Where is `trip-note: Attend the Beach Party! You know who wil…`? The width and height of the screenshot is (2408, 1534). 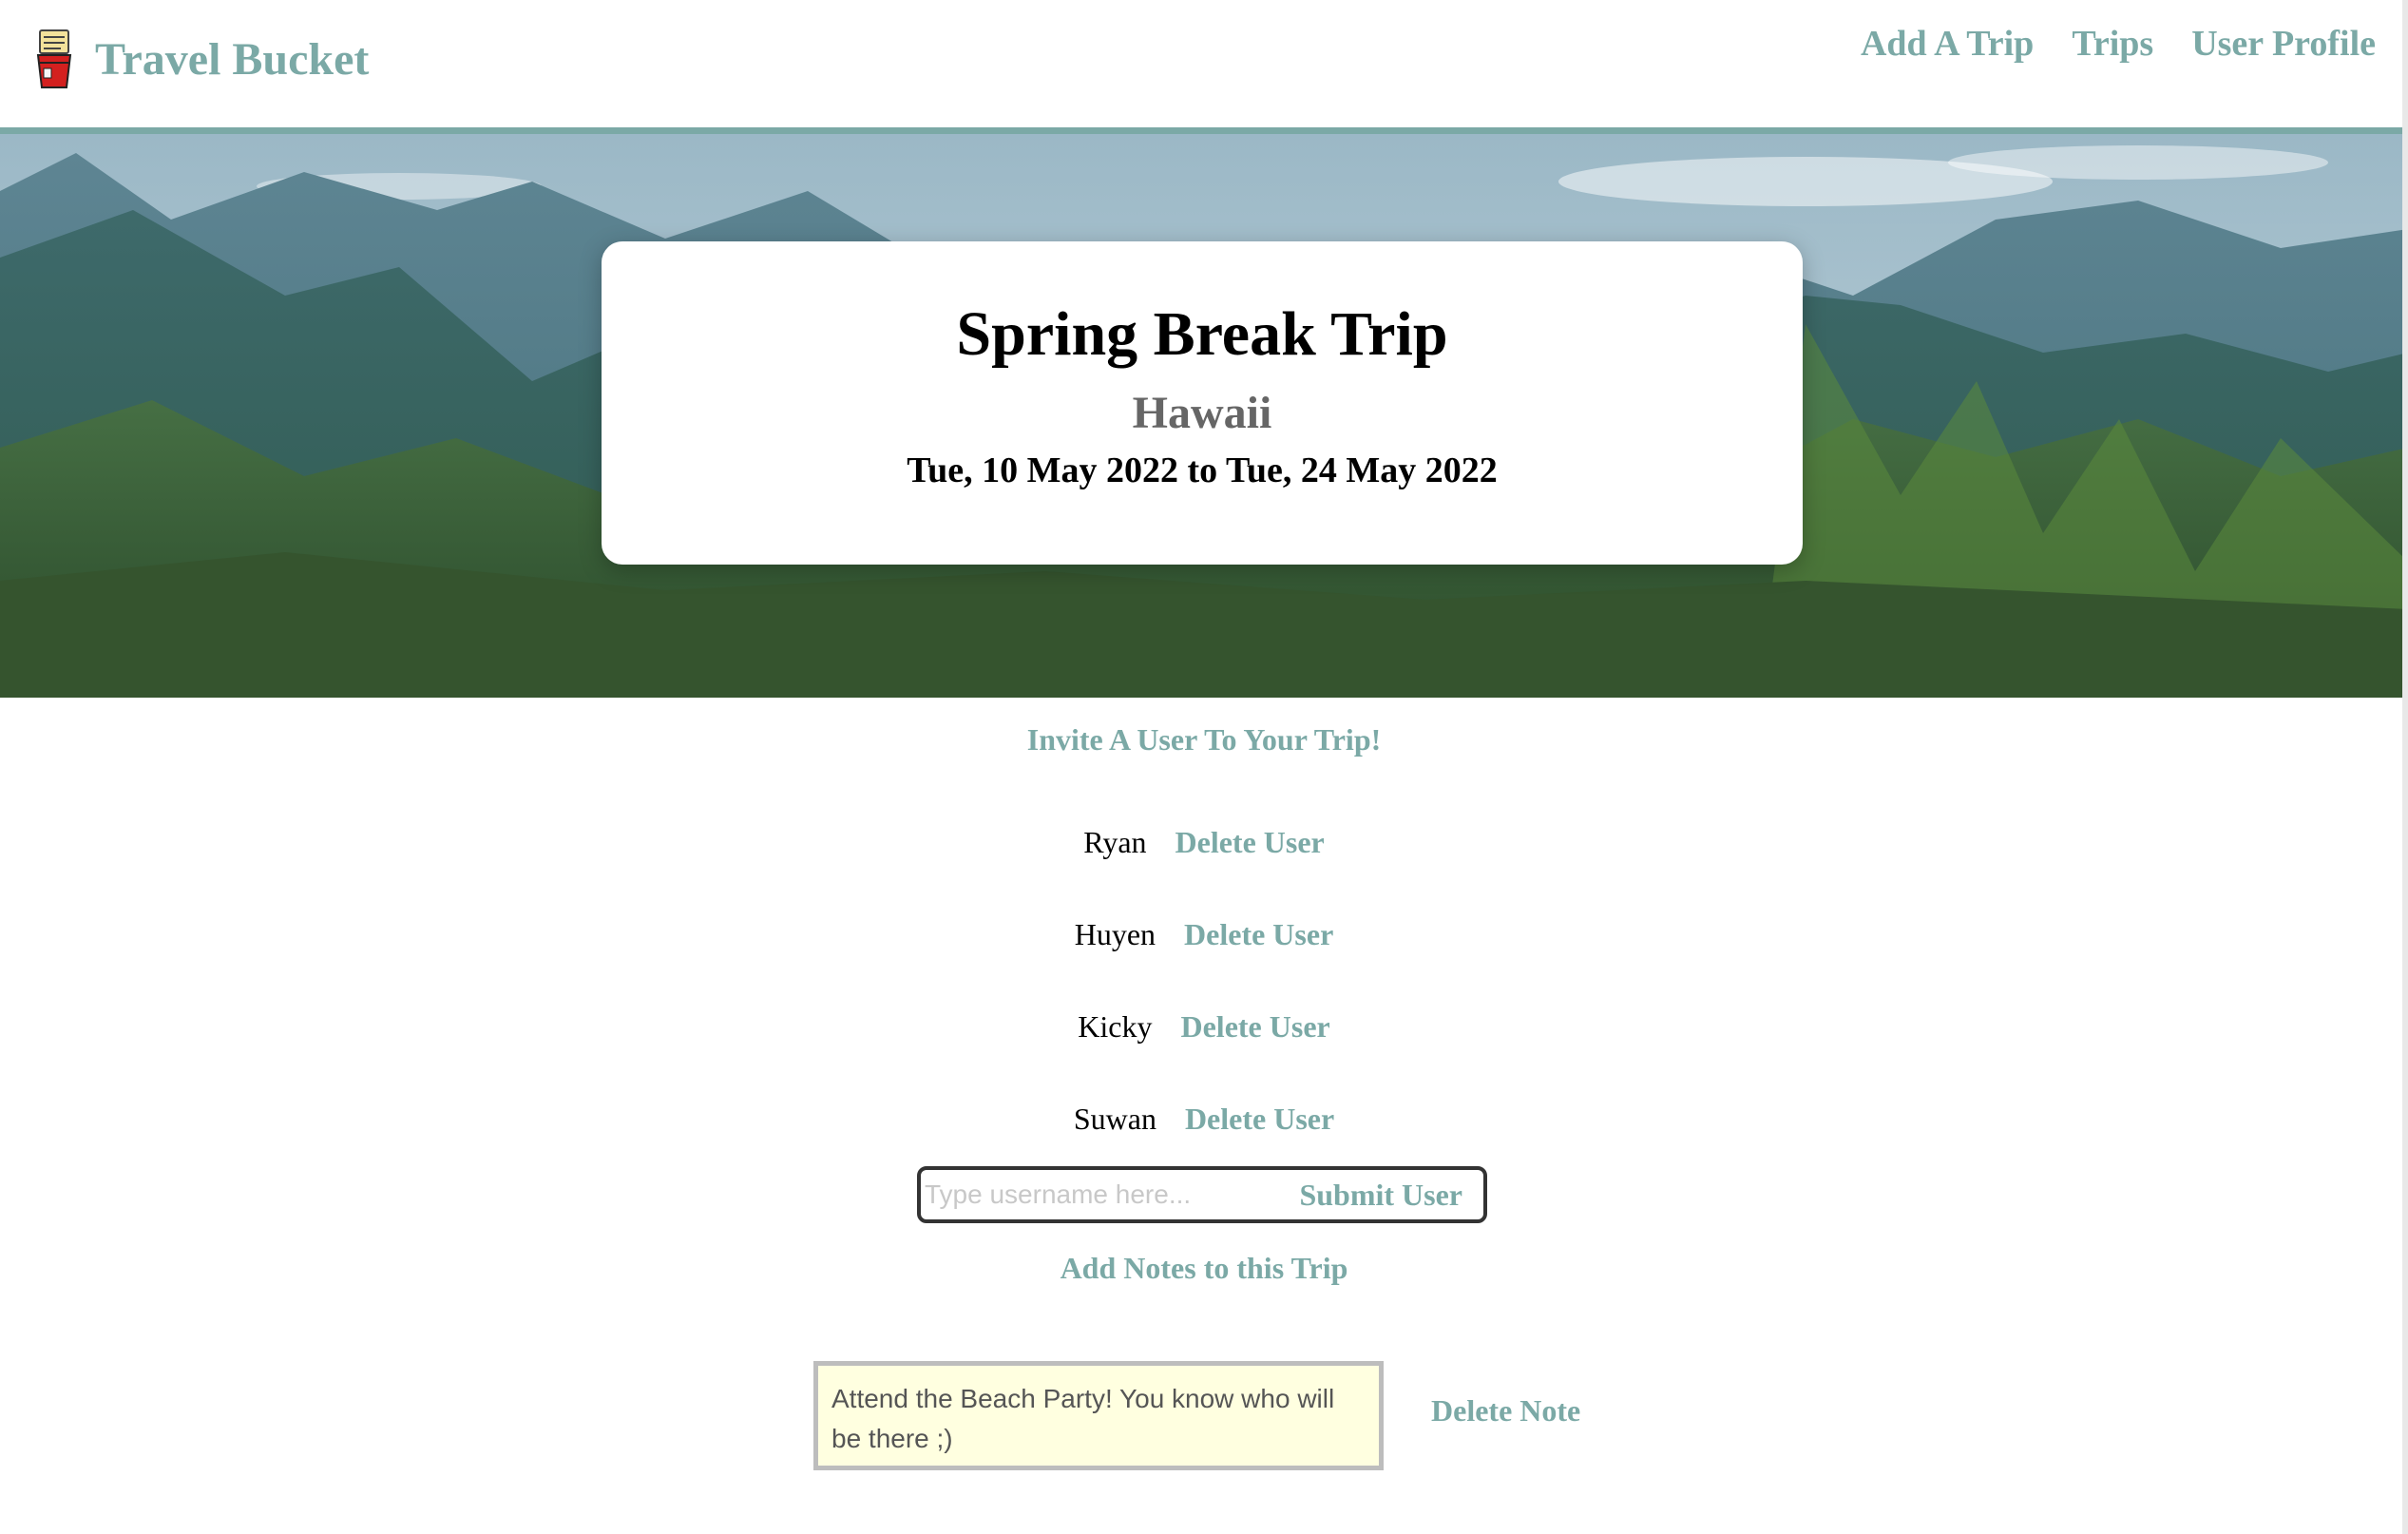 trip-note: Attend the Beach Party! You know who wil… is located at coordinates (1098, 1415).